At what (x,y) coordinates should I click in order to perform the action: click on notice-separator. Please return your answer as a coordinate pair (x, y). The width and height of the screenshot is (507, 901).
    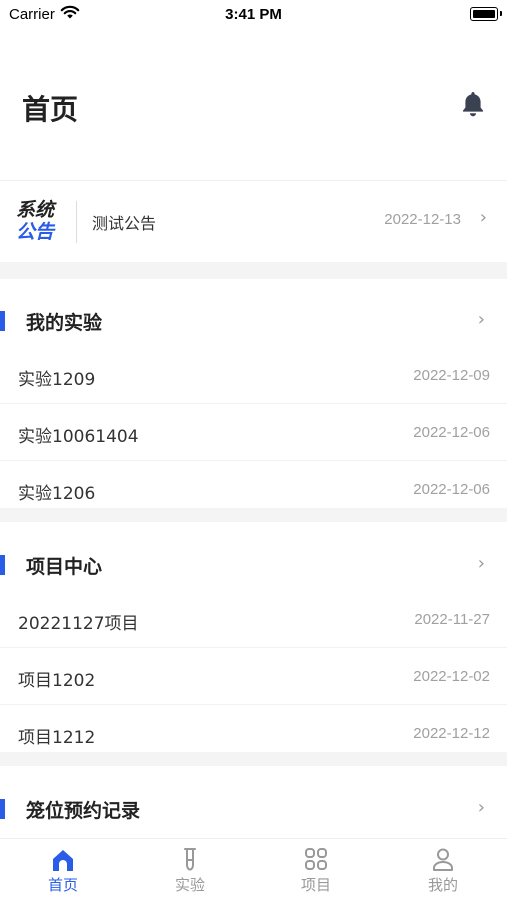
    Looking at the image, I should click on (76, 222).